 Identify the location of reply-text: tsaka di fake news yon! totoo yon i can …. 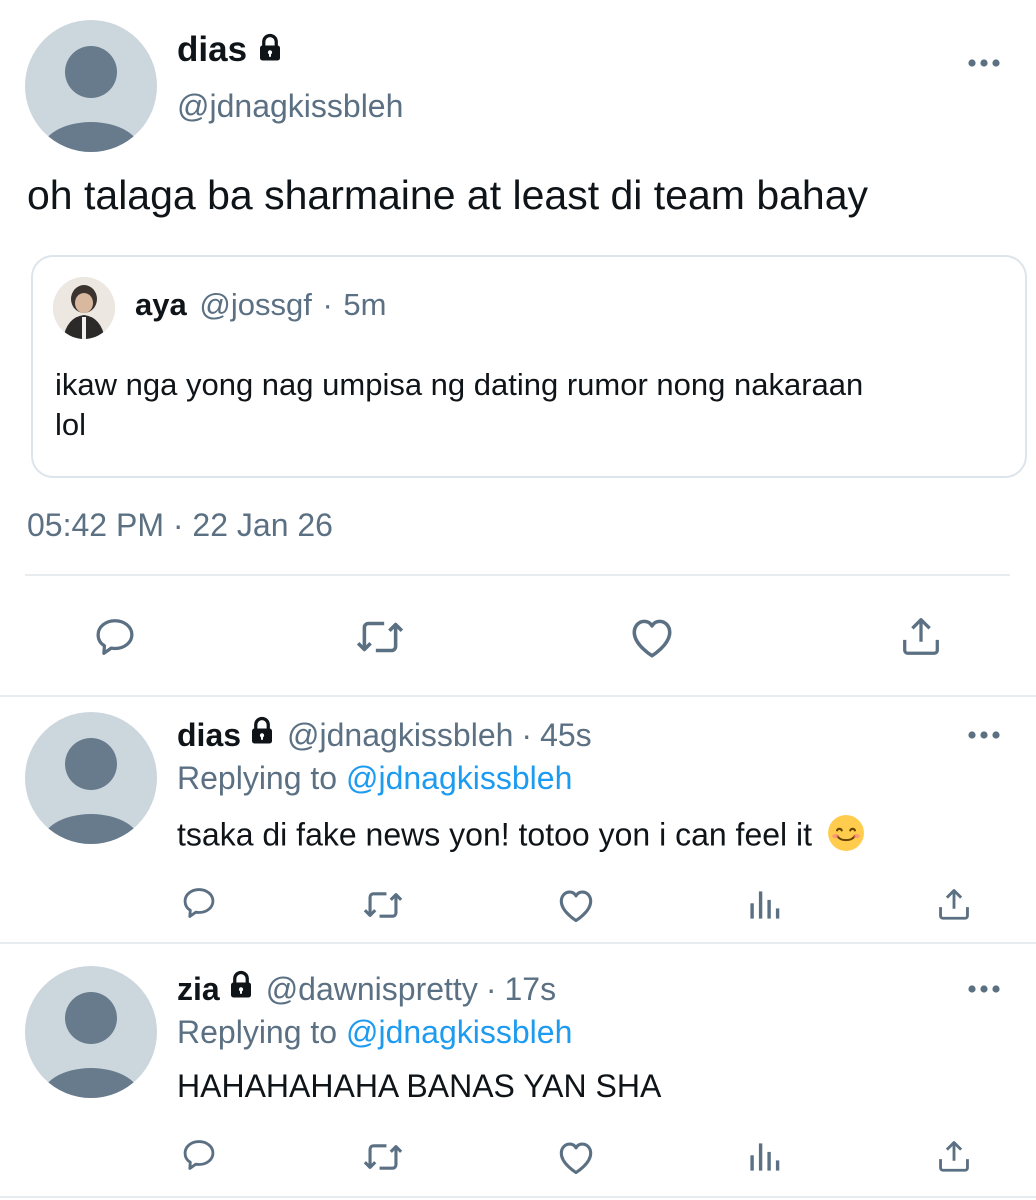
(495, 834).